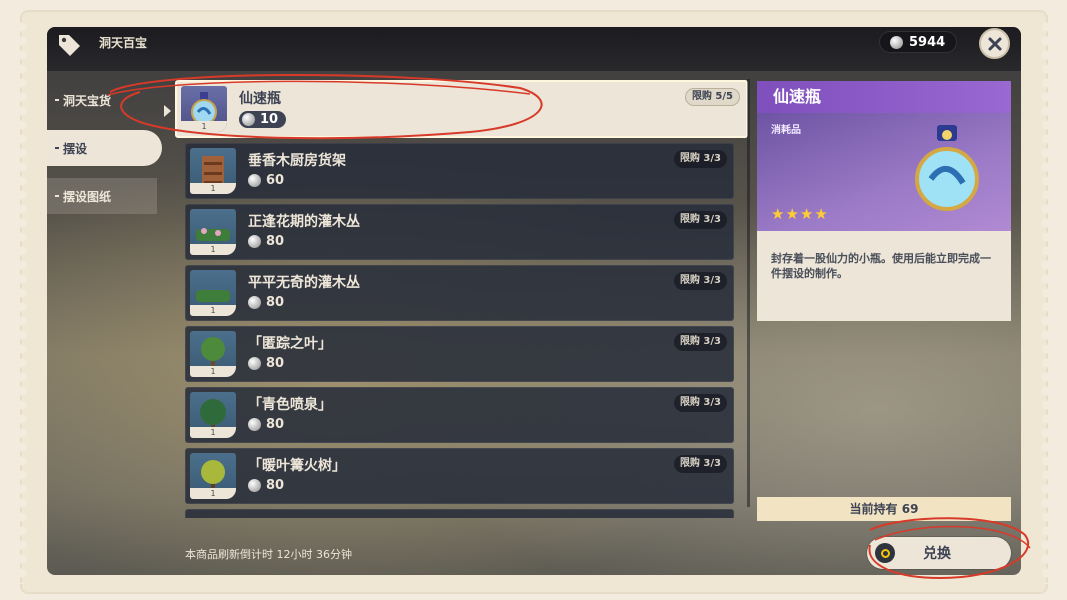 The height and width of the screenshot is (600, 1067). I want to click on top-bar: 洞天百宝 5944, so click(534, 49).